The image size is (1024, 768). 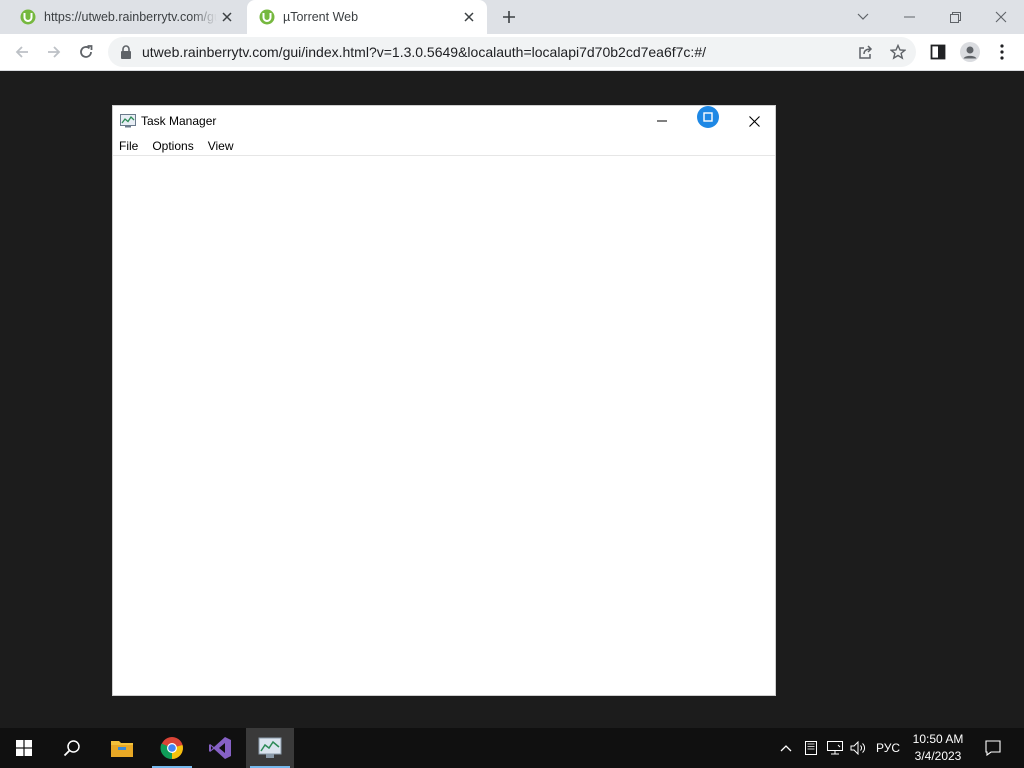 I want to click on avatar-icon, so click(x=970, y=52).